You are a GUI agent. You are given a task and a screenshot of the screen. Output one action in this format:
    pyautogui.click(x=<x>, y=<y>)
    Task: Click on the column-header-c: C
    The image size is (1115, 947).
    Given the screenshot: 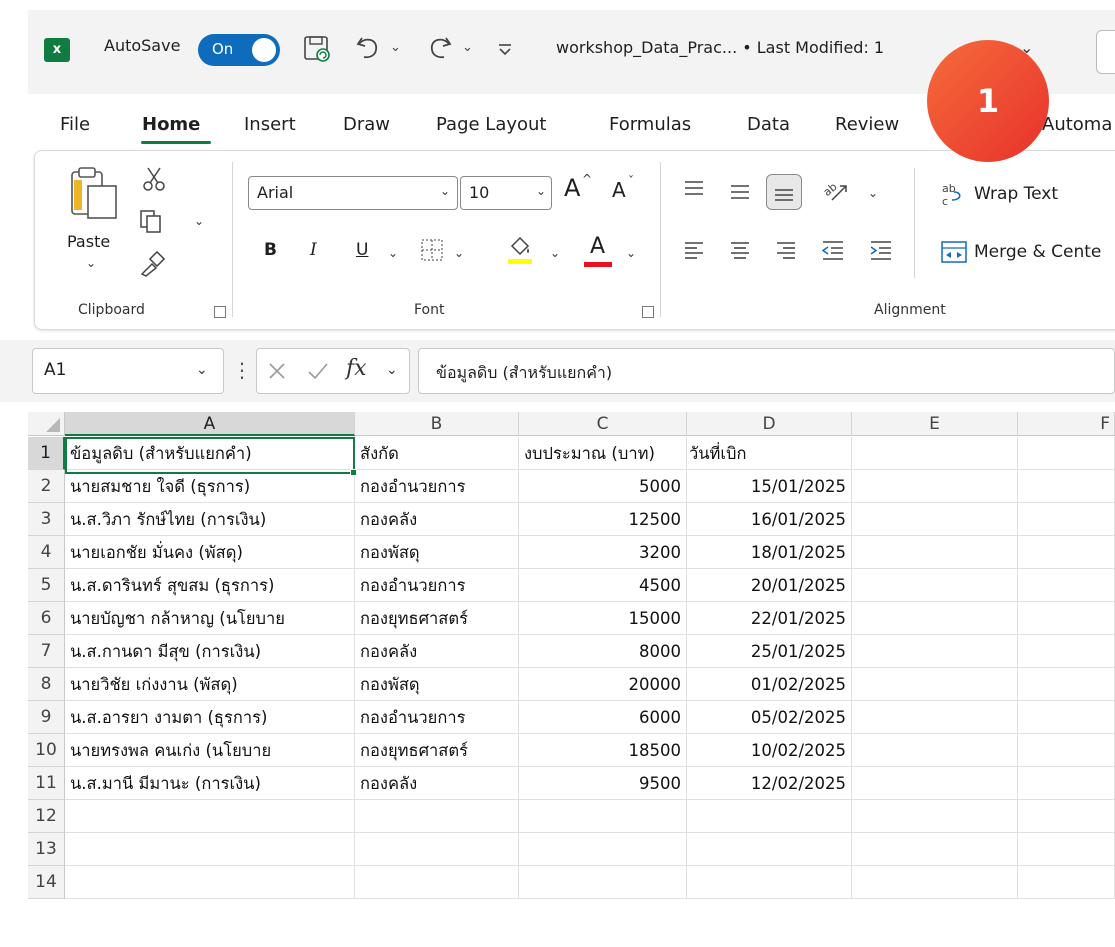 What is the action you would take?
    pyautogui.click(x=603, y=424)
    